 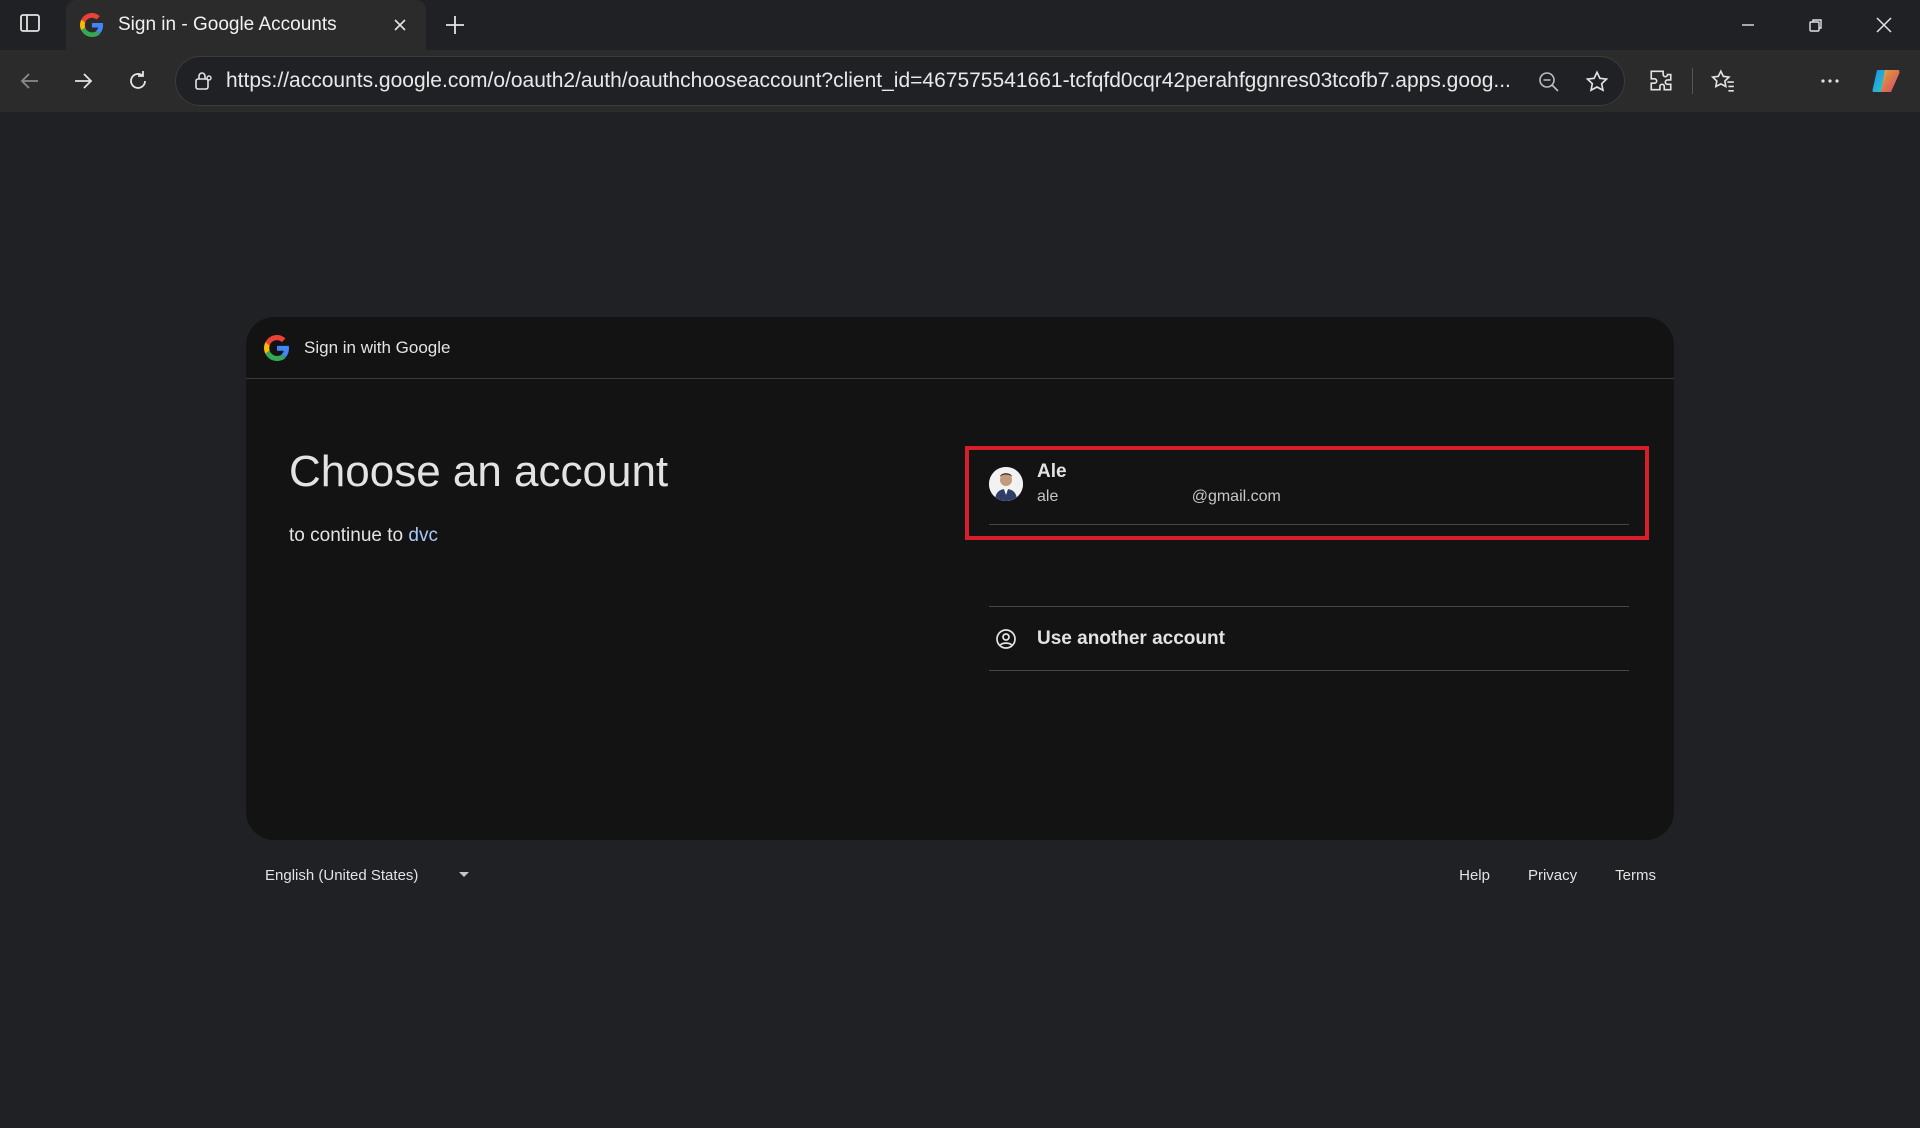 What do you see at coordinates (377, 347) in the screenshot?
I see `card-brand-title: Sign in with Google` at bounding box center [377, 347].